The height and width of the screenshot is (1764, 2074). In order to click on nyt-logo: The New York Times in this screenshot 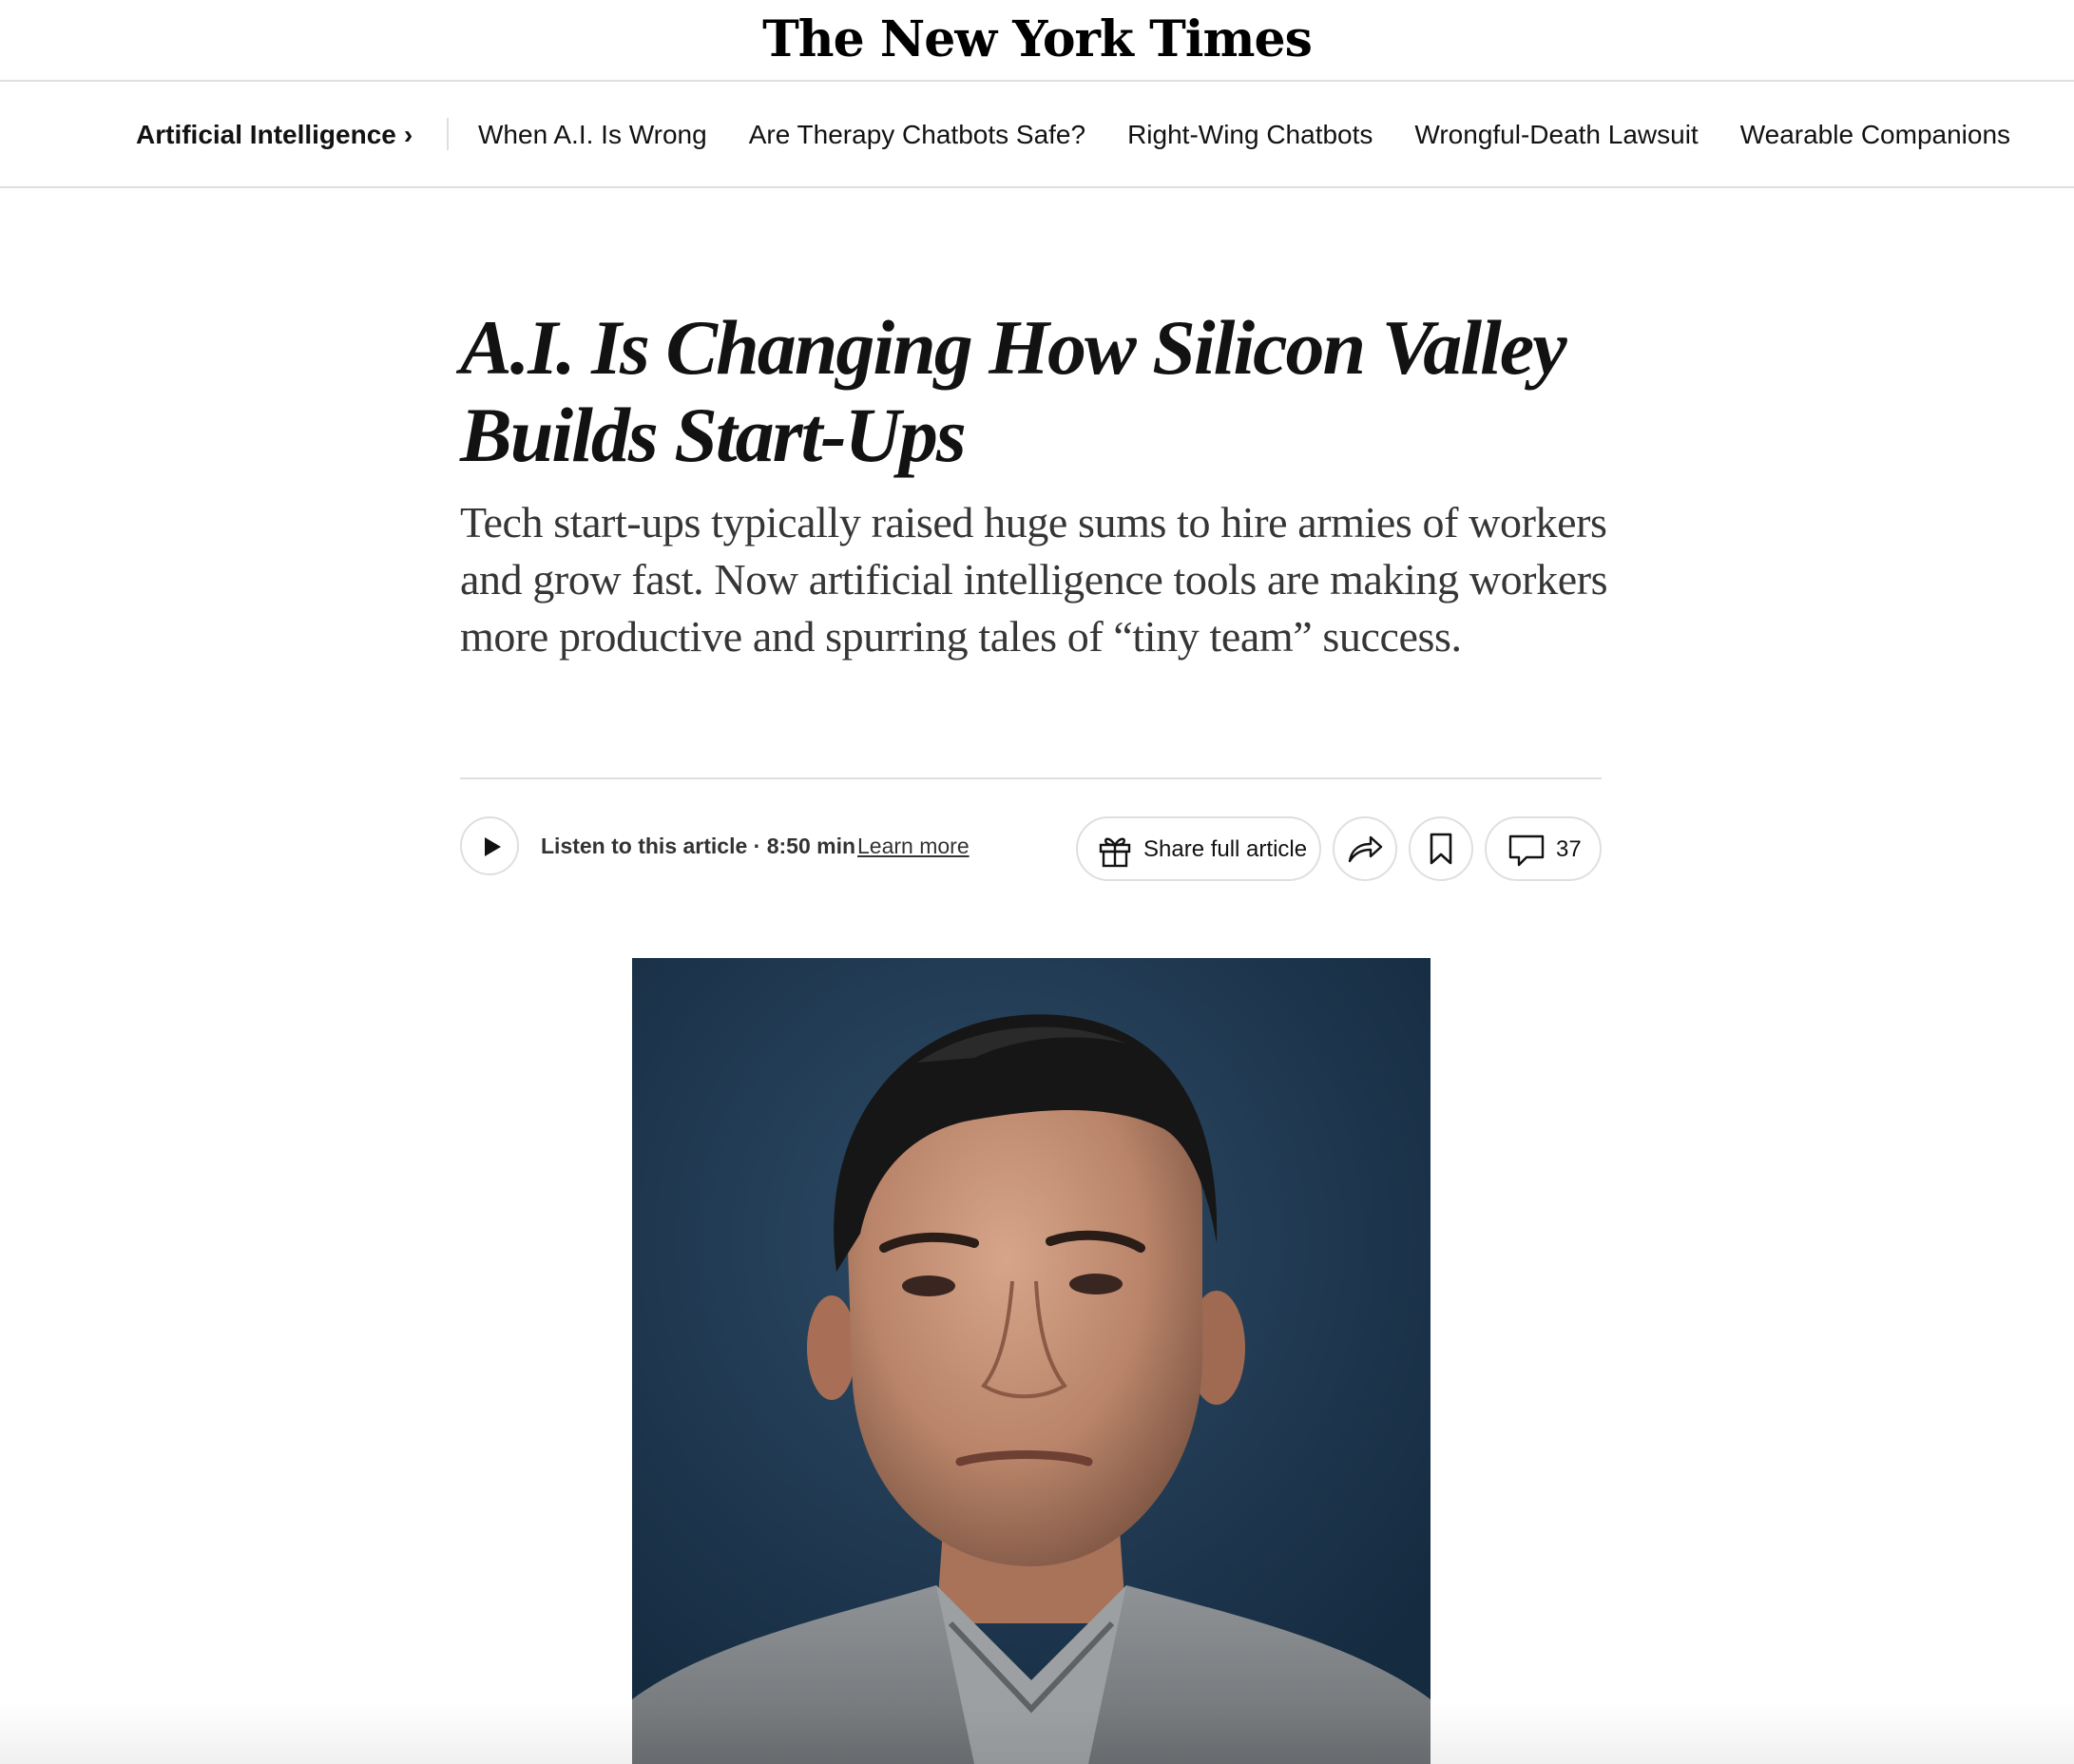, I will do `click(1037, 39)`.